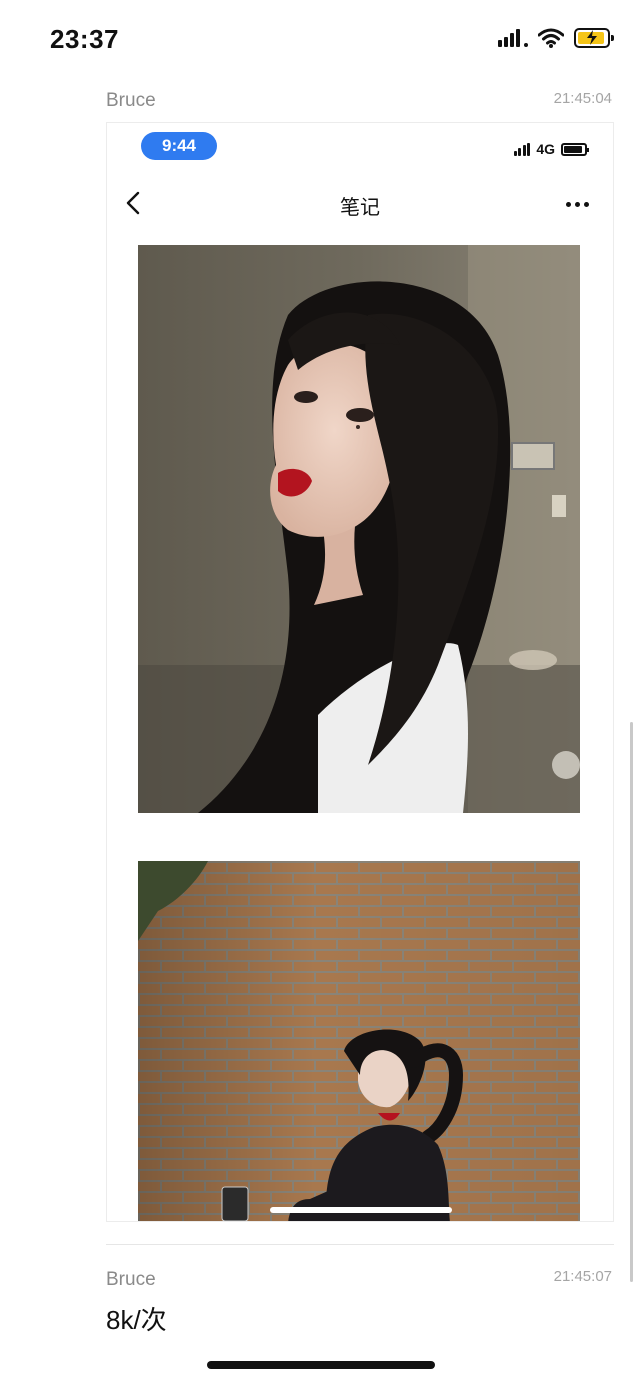  What do you see at coordinates (84, 39) in the screenshot?
I see `status-time: 23:37` at bounding box center [84, 39].